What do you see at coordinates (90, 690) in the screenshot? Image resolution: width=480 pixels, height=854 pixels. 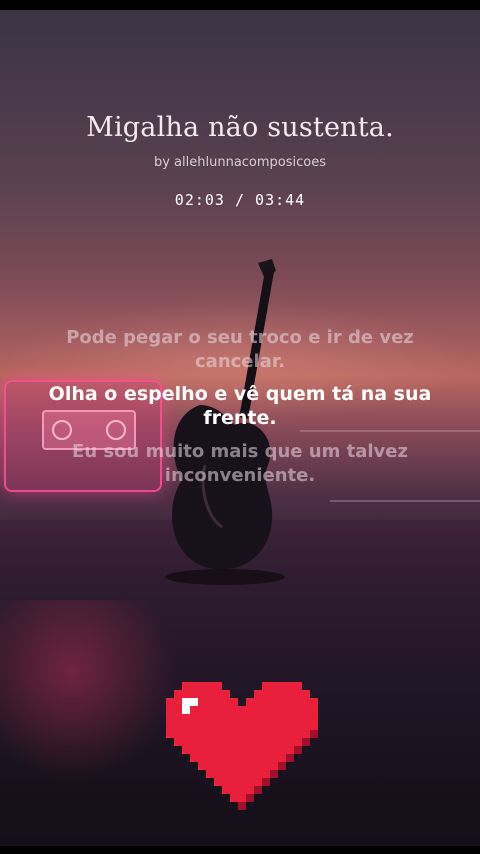 I see `neon-reflection` at bounding box center [90, 690].